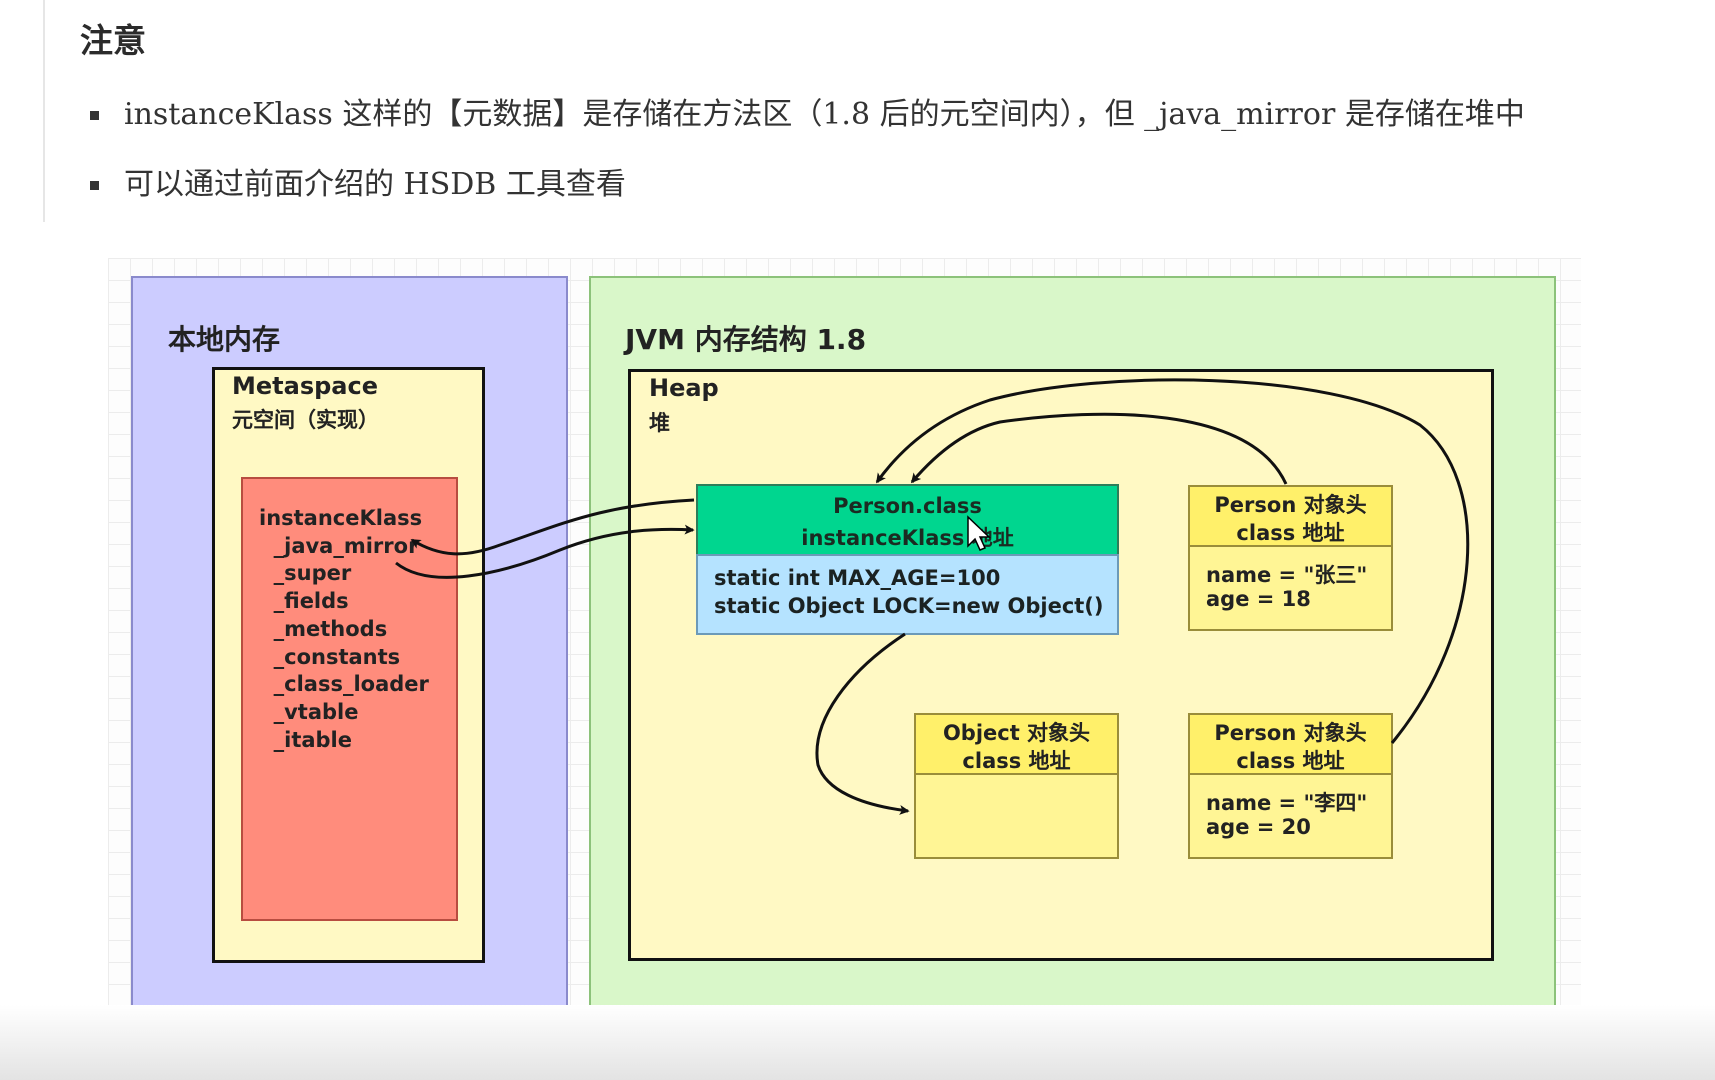 The width and height of the screenshot is (1715, 1080). Describe the element at coordinates (552, 527) in the screenshot. I see `arrow-class-to-java-mirror` at that location.